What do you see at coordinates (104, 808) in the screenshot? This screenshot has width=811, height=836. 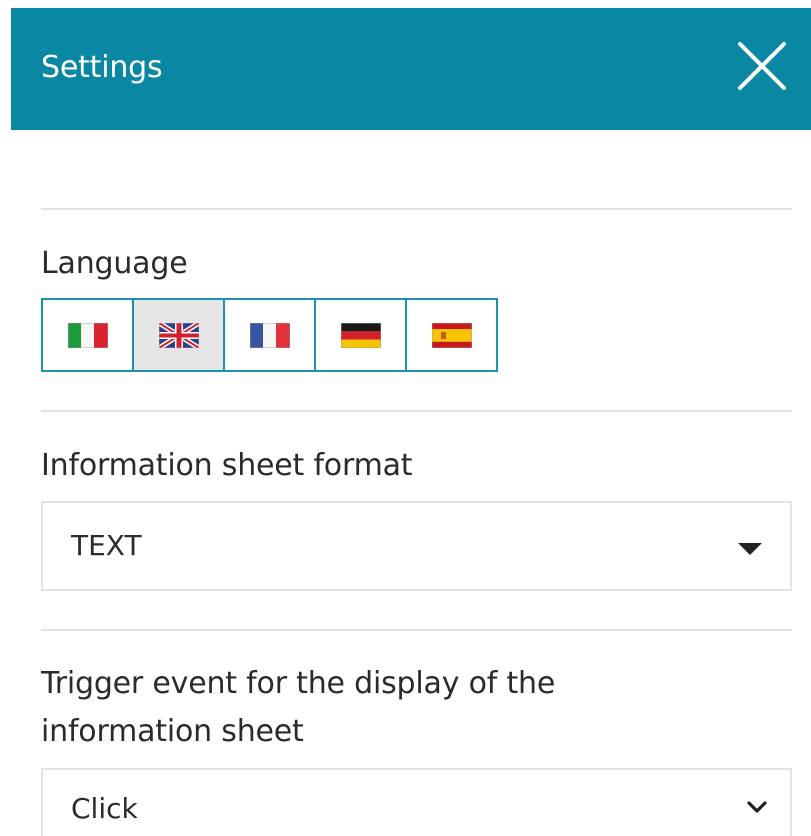 I see `trigger-value: Click` at bounding box center [104, 808].